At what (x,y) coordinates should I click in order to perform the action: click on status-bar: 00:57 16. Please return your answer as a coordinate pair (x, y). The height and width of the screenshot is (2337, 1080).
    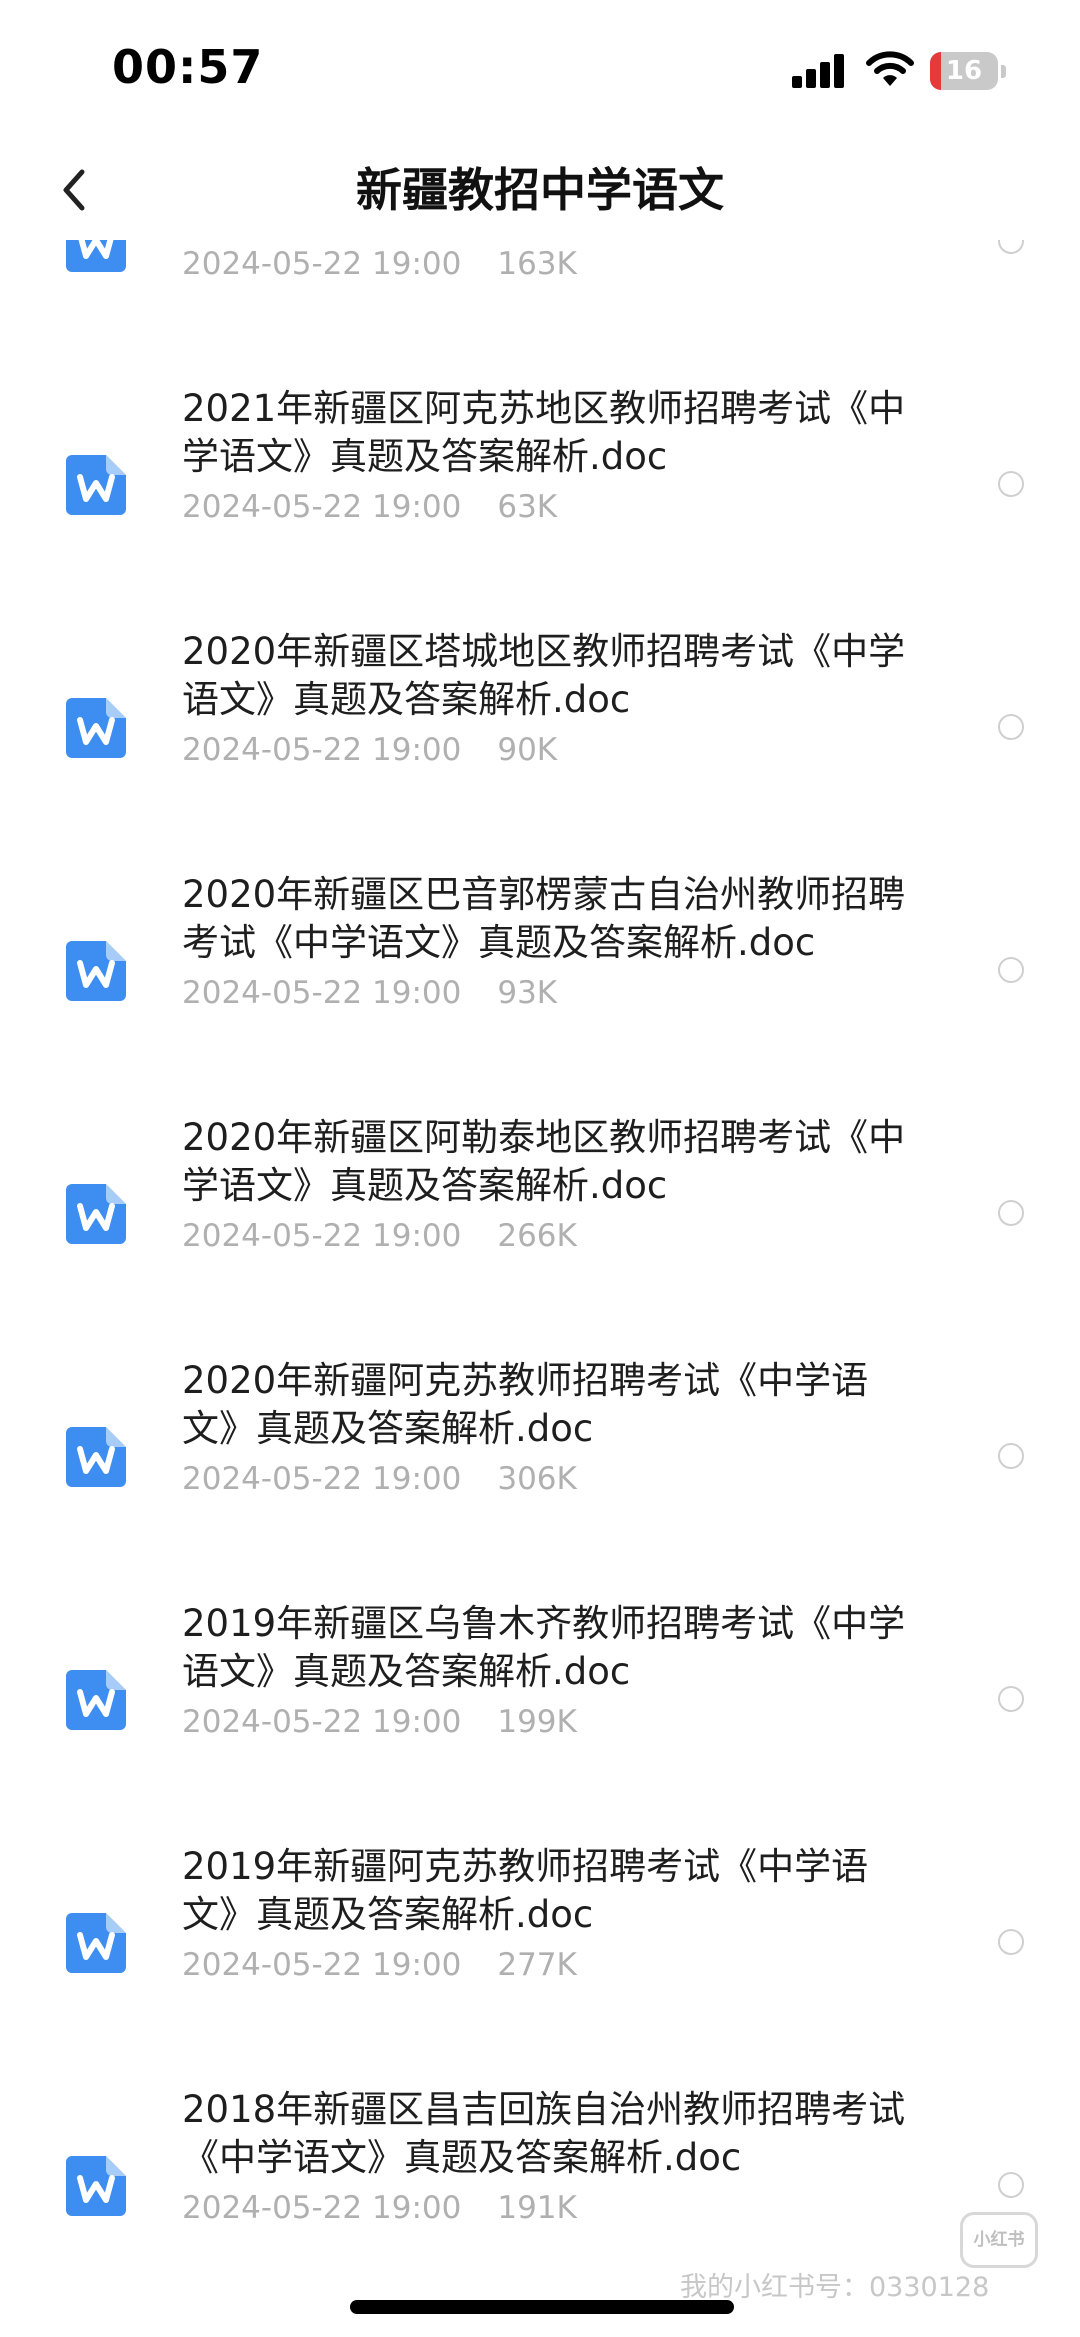
    Looking at the image, I should click on (540, 70).